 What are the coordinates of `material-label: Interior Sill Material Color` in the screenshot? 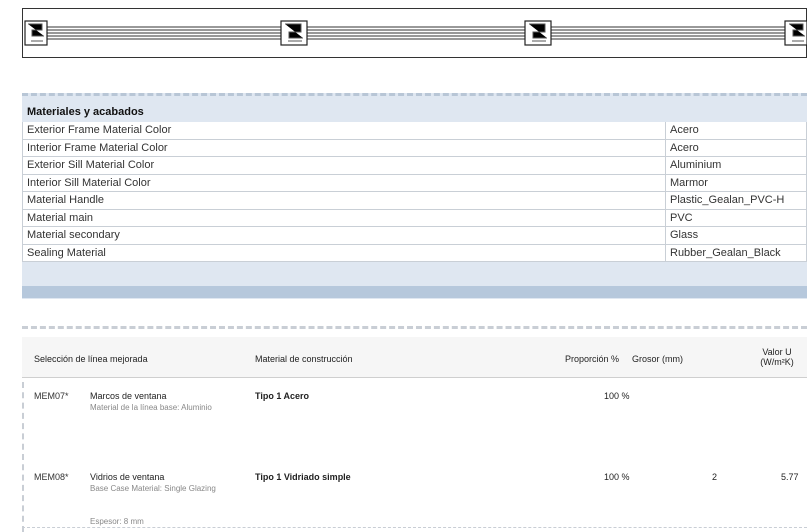 It's located at (344, 182).